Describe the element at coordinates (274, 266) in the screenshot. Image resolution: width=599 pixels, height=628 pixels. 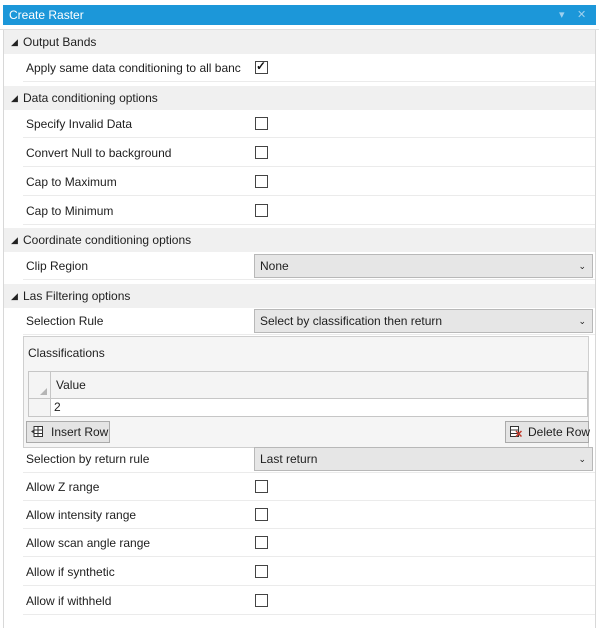
I see `dropdown-value: None` at that location.